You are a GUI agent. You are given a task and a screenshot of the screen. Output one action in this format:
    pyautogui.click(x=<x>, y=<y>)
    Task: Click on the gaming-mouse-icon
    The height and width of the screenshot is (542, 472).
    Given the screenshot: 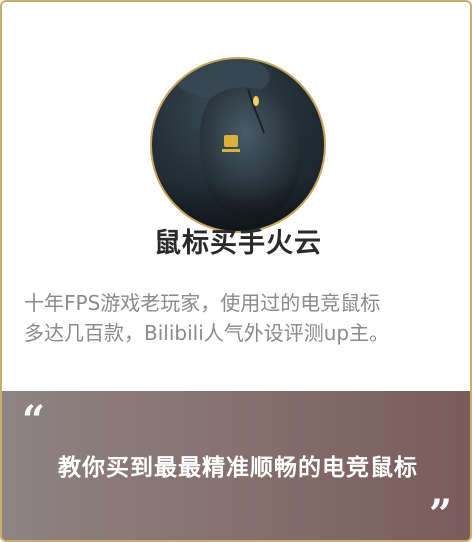 What is the action you would take?
    pyautogui.click(x=238, y=145)
    